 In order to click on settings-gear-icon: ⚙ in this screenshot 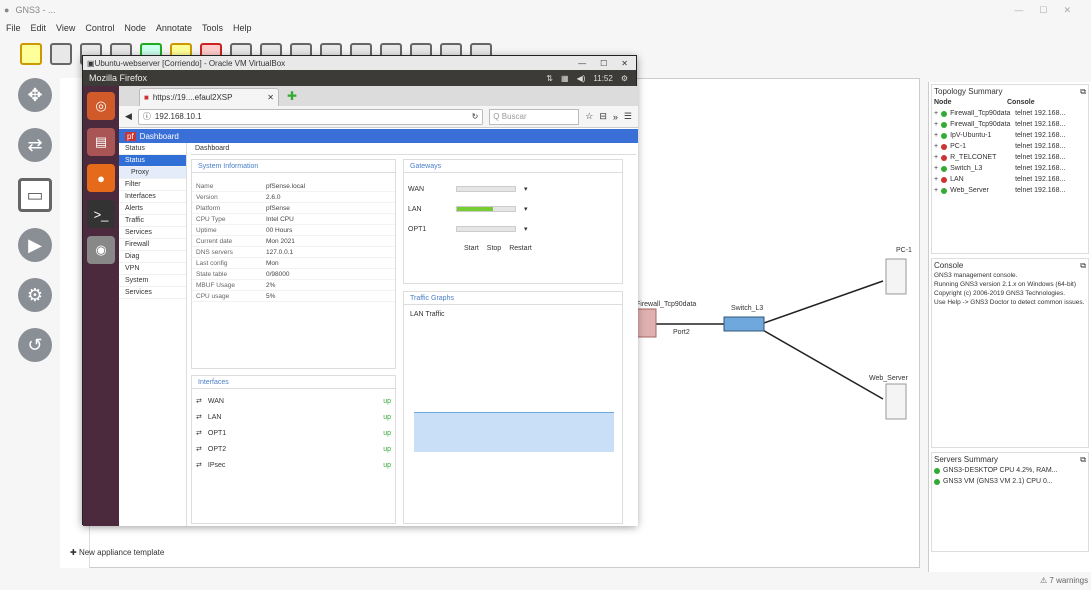, I will do `click(624, 78)`.